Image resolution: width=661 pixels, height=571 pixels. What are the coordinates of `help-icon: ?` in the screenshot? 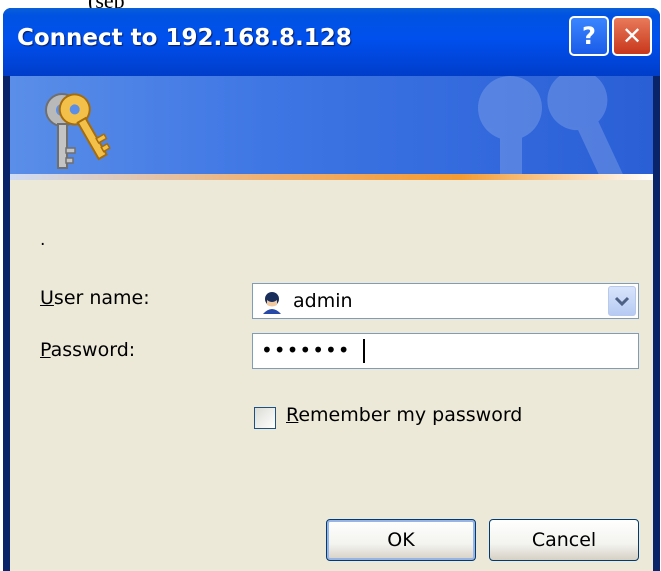 It's located at (589, 36).